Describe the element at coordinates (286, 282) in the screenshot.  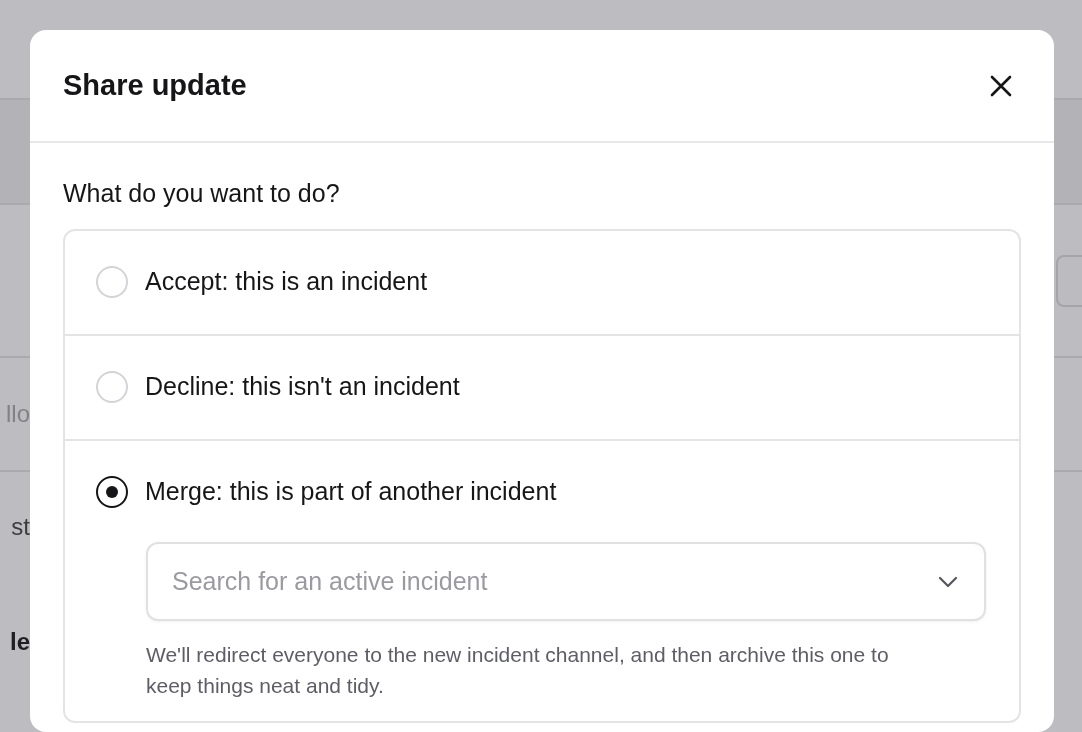
I see `option-label: Accept: this is an incident` at that location.